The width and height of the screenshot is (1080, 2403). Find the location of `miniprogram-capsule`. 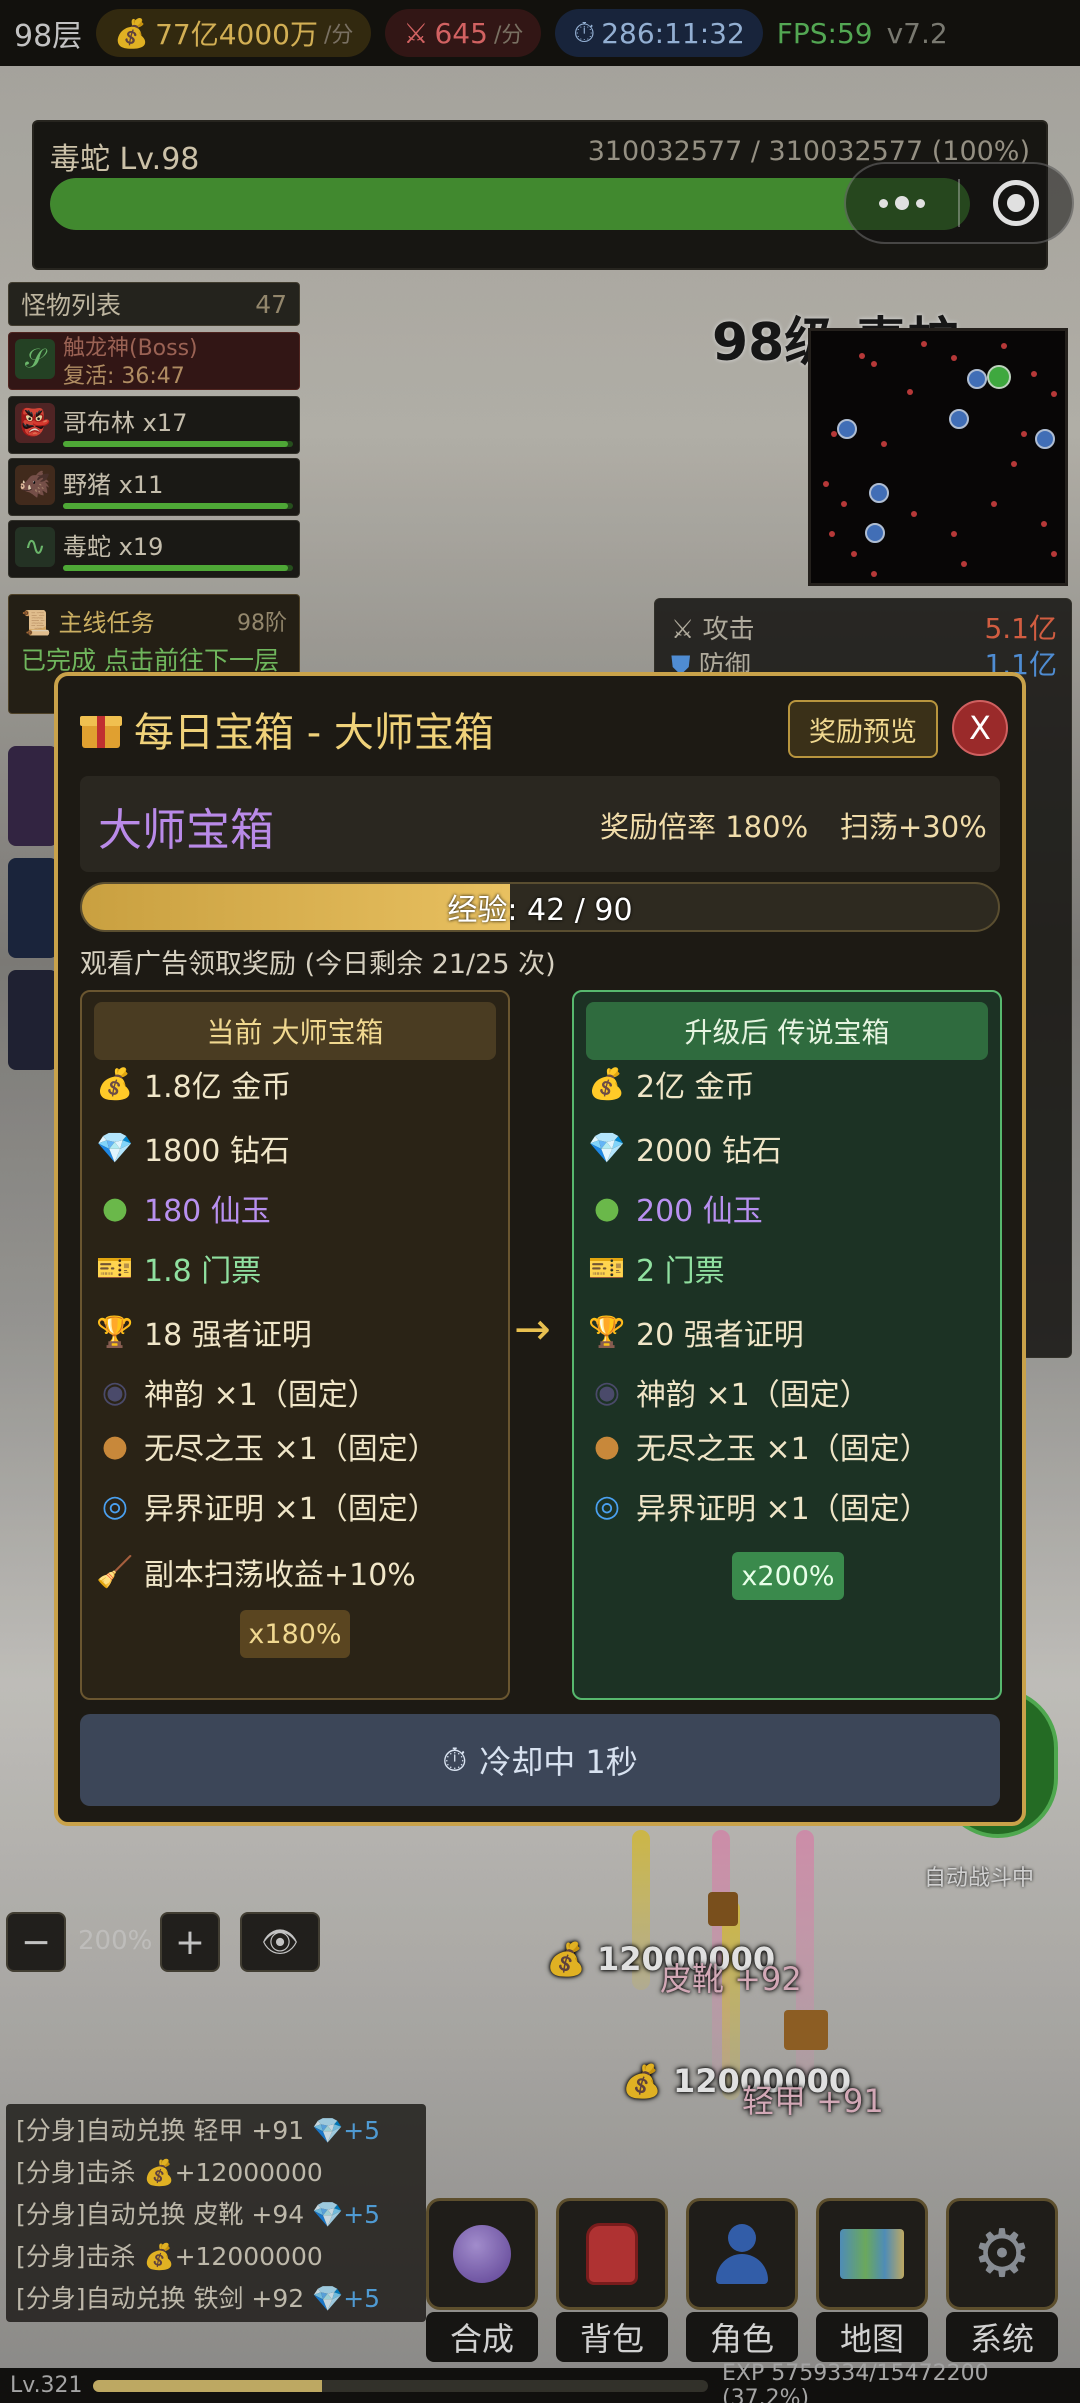

miniprogram-capsule is located at coordinates (959, 203).